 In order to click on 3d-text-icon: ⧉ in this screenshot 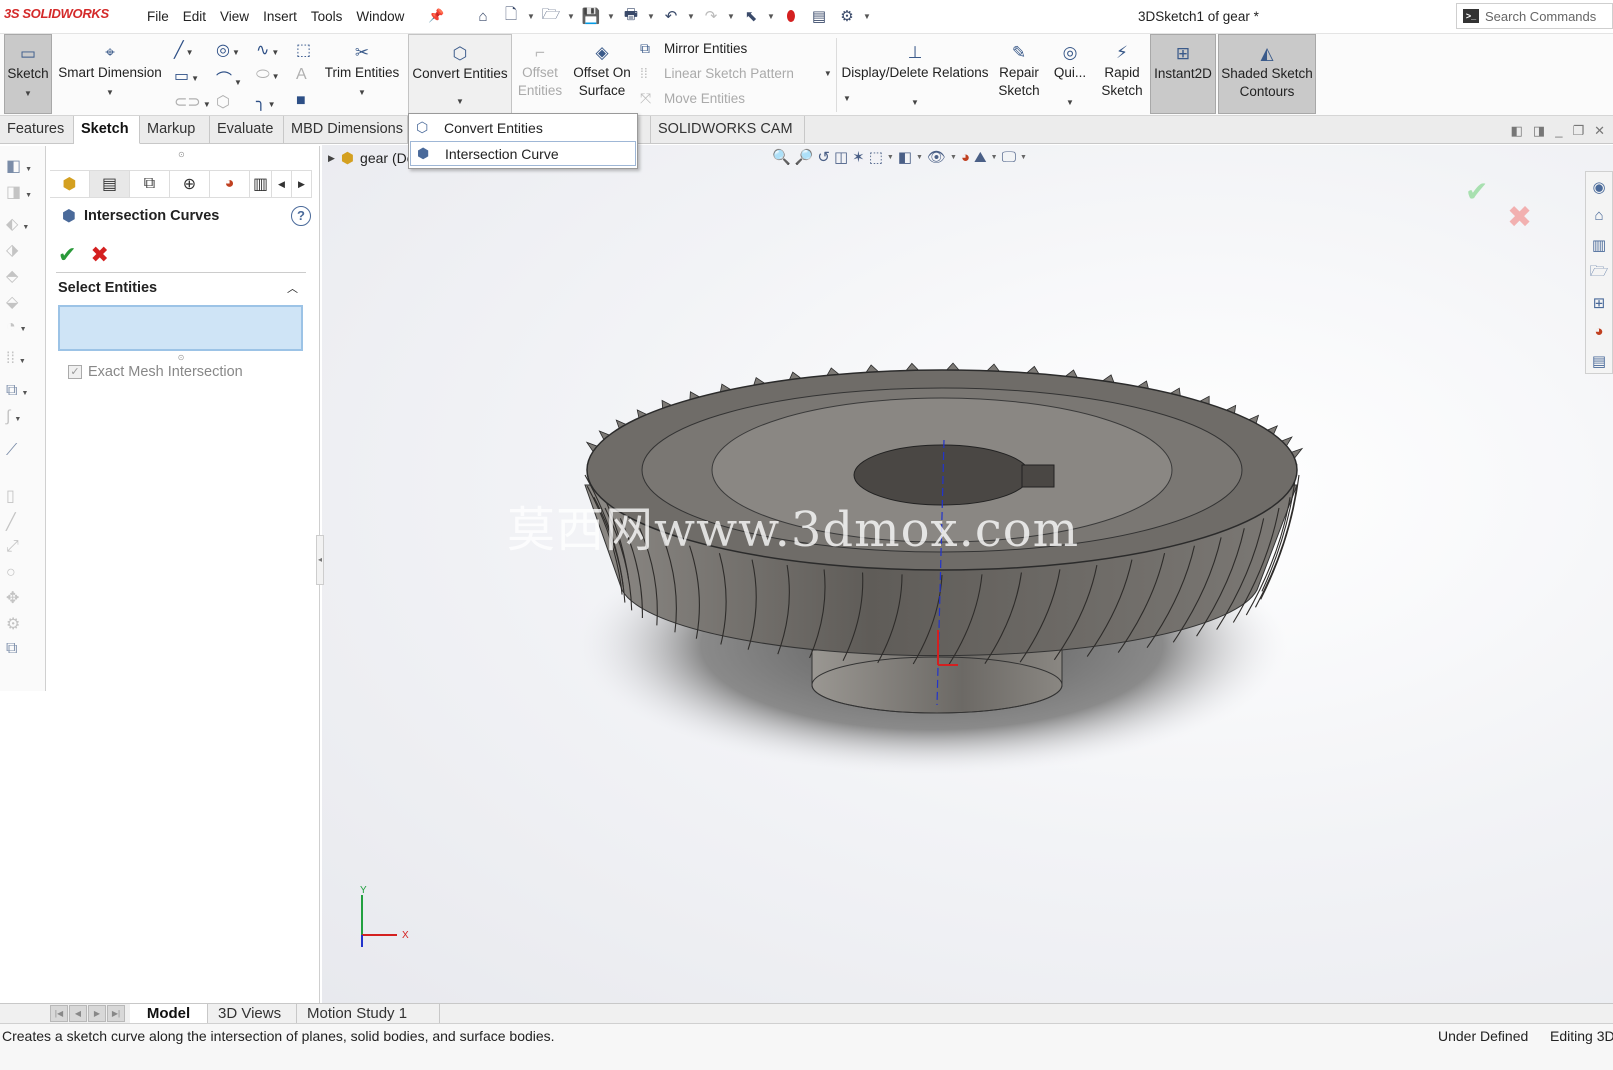, I will do `click(11, 649)`.